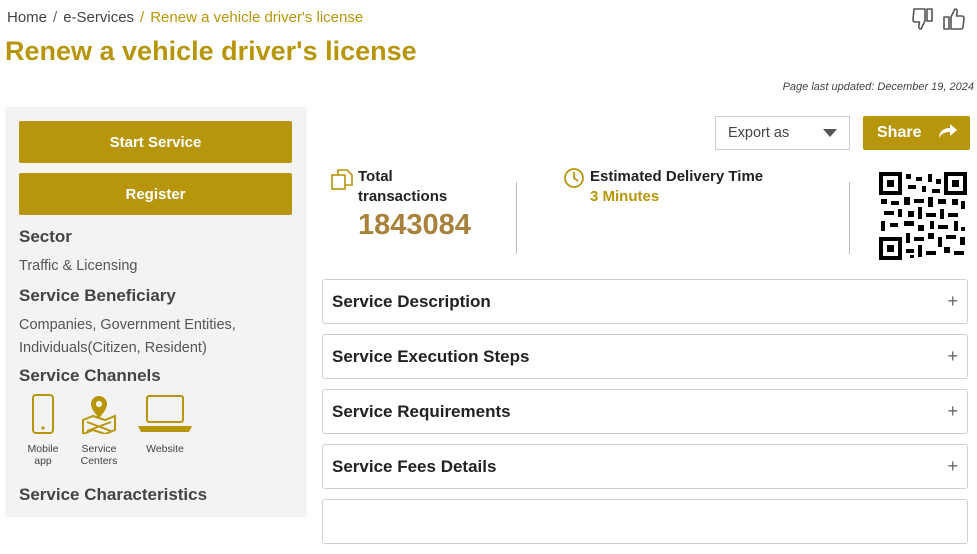  I want to click on thumbs-down-icon, so click(923, 19).